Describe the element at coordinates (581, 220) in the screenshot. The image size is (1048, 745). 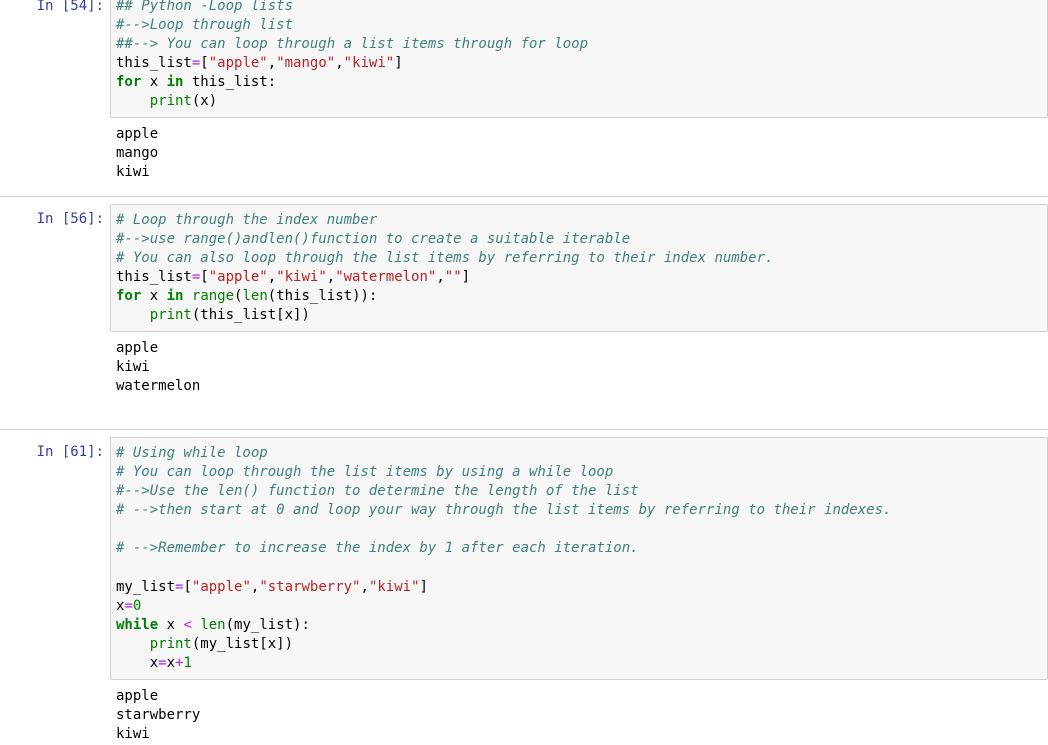
I see `code-line: # Loop through the index number` at that location.